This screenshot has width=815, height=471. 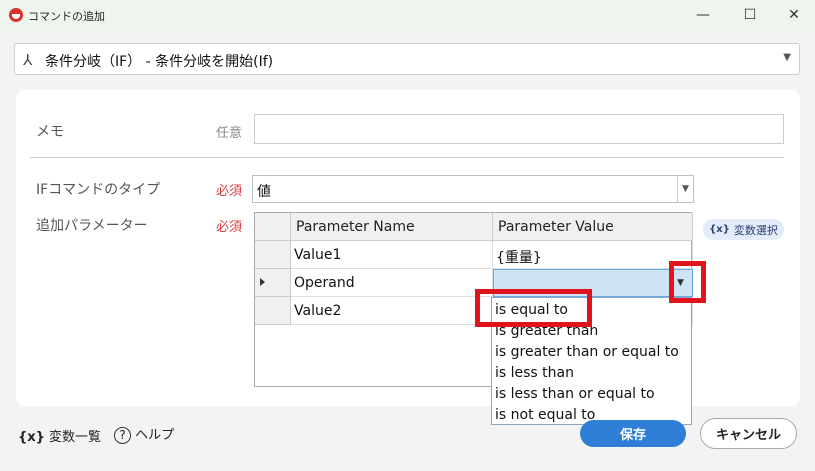 I want to click on memo-input, so click(x=519, y=129).